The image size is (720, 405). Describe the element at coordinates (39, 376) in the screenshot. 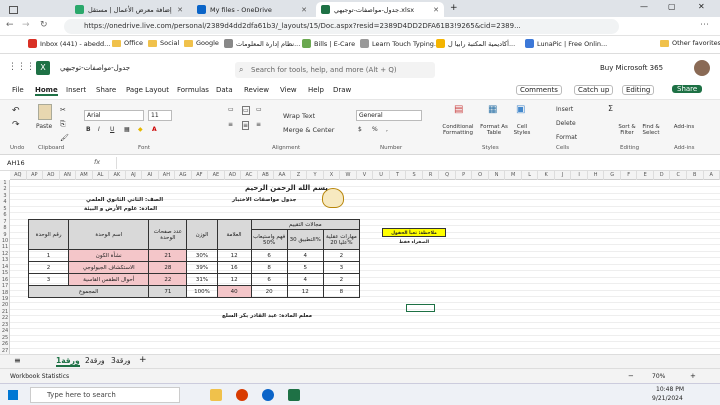

I see `workbook-statistics: Workbook Statistics` at that location.